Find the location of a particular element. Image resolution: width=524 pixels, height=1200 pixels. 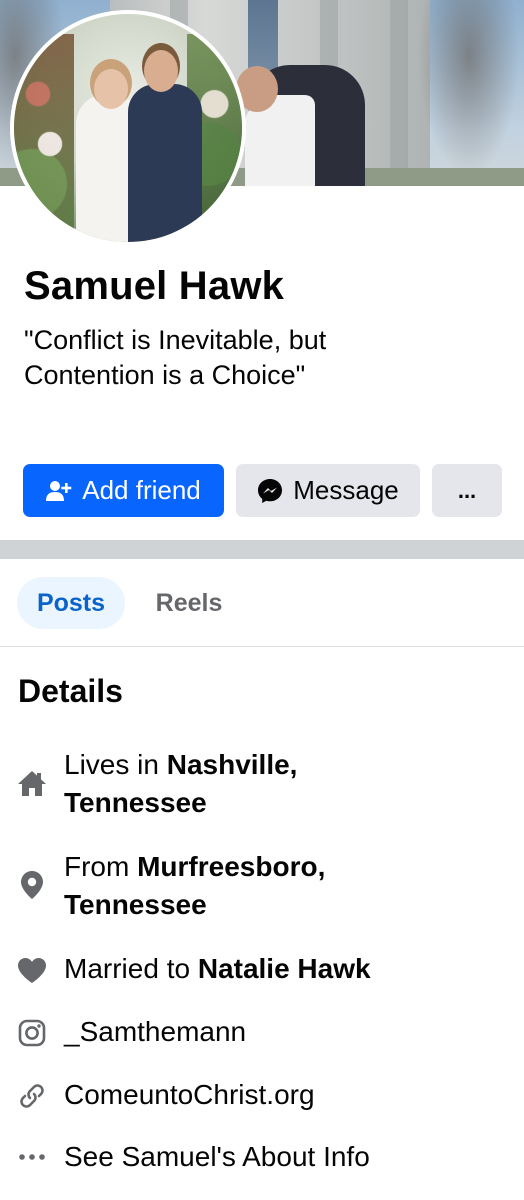

profile-avatar is located at coordinates (128, 128).